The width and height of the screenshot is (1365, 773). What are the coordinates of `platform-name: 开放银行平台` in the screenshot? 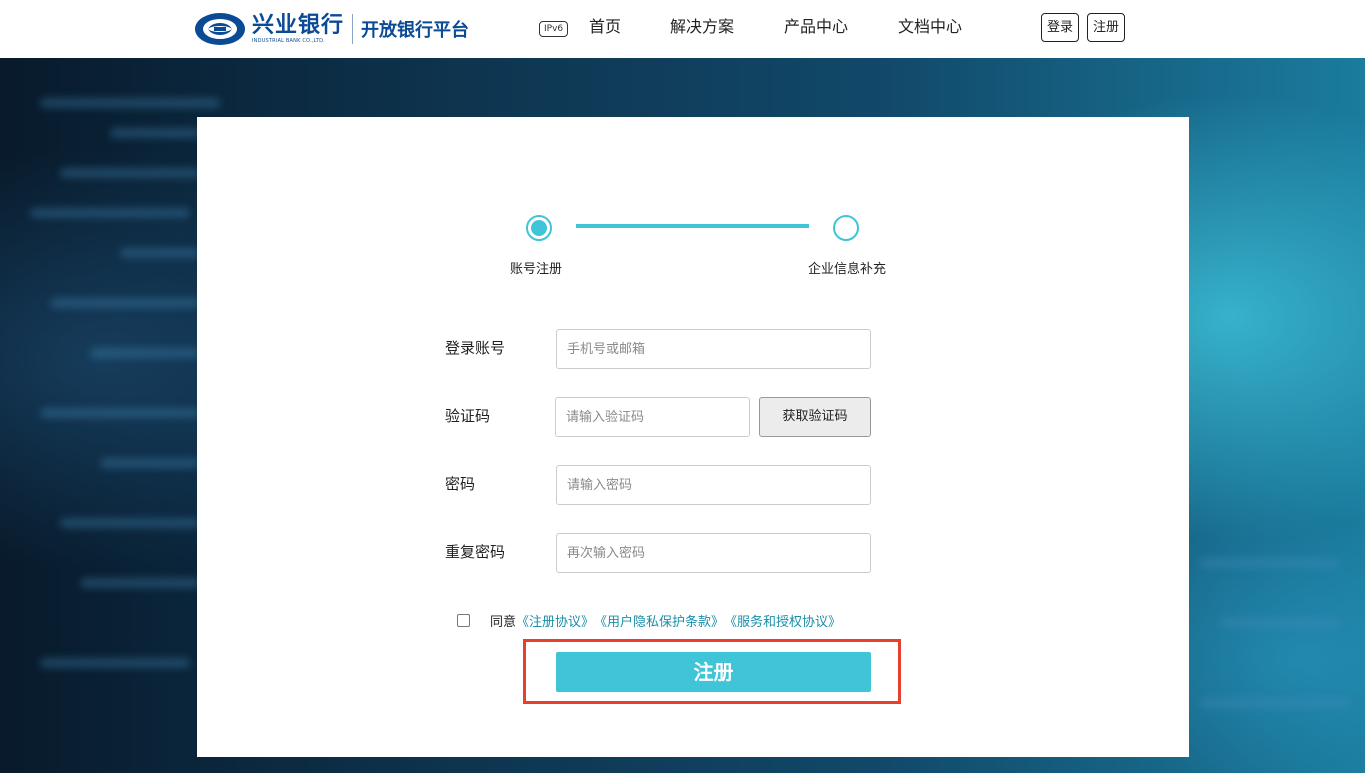 It's located at (415, 30).